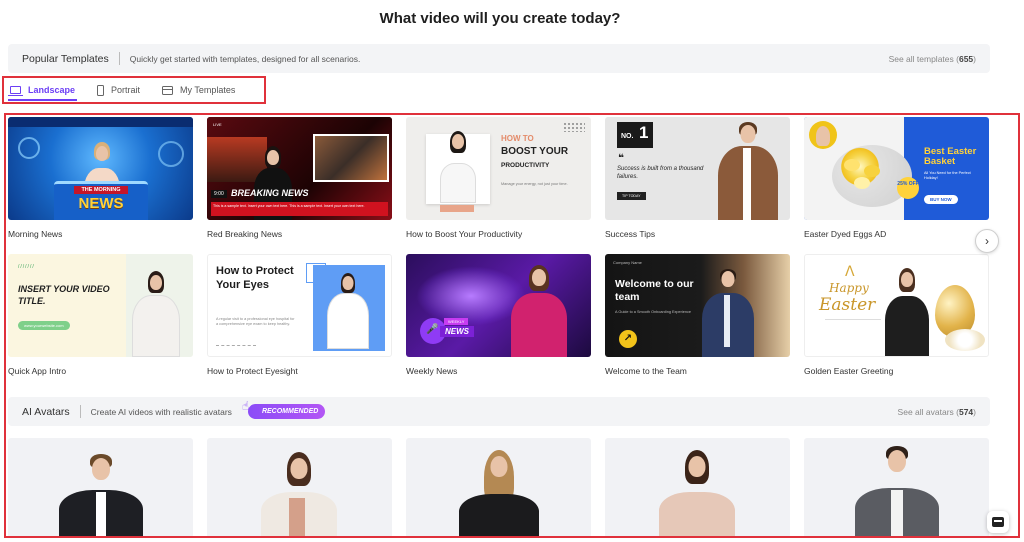 Image resolution: width=1024 pixels, height=542 pixels. Describe the element at coordinates (534, 184) in the screenshot. I see `thumb-label: Manage your energy, not just your time.` at that location.